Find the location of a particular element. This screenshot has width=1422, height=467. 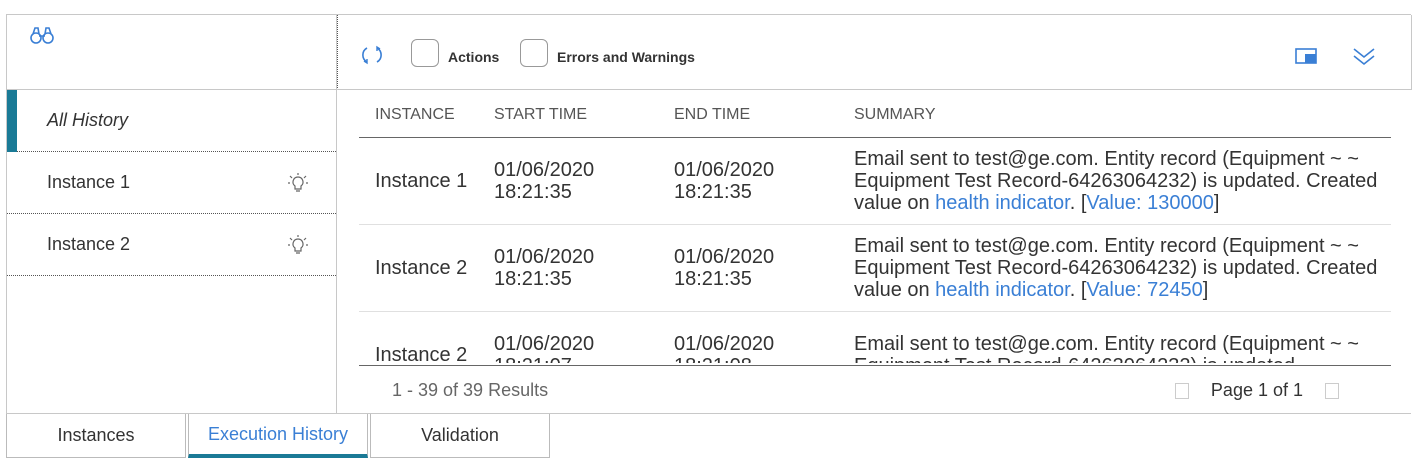

sidebar-item-label: Instance 1 is located at coordinates (89, 182).